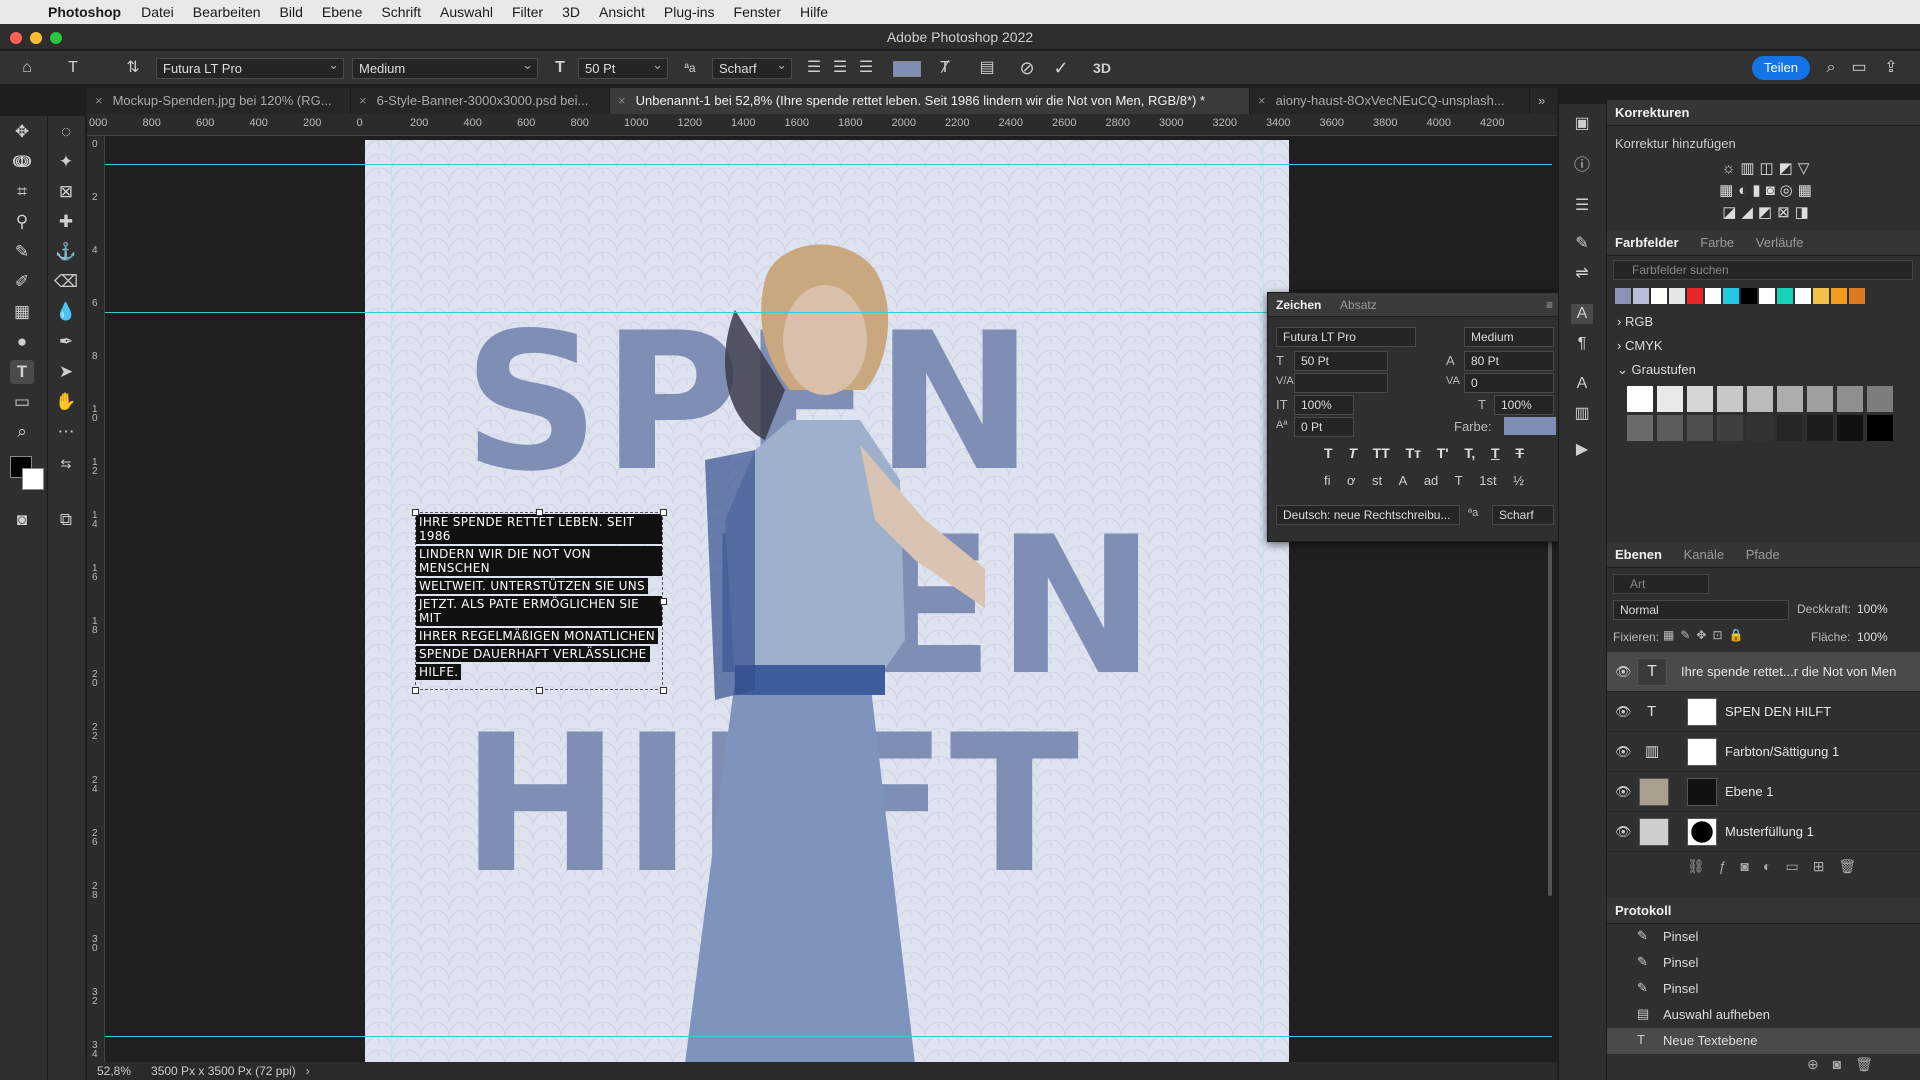  I want to click on tab-absatz: Absatz, so click(1358, 305).